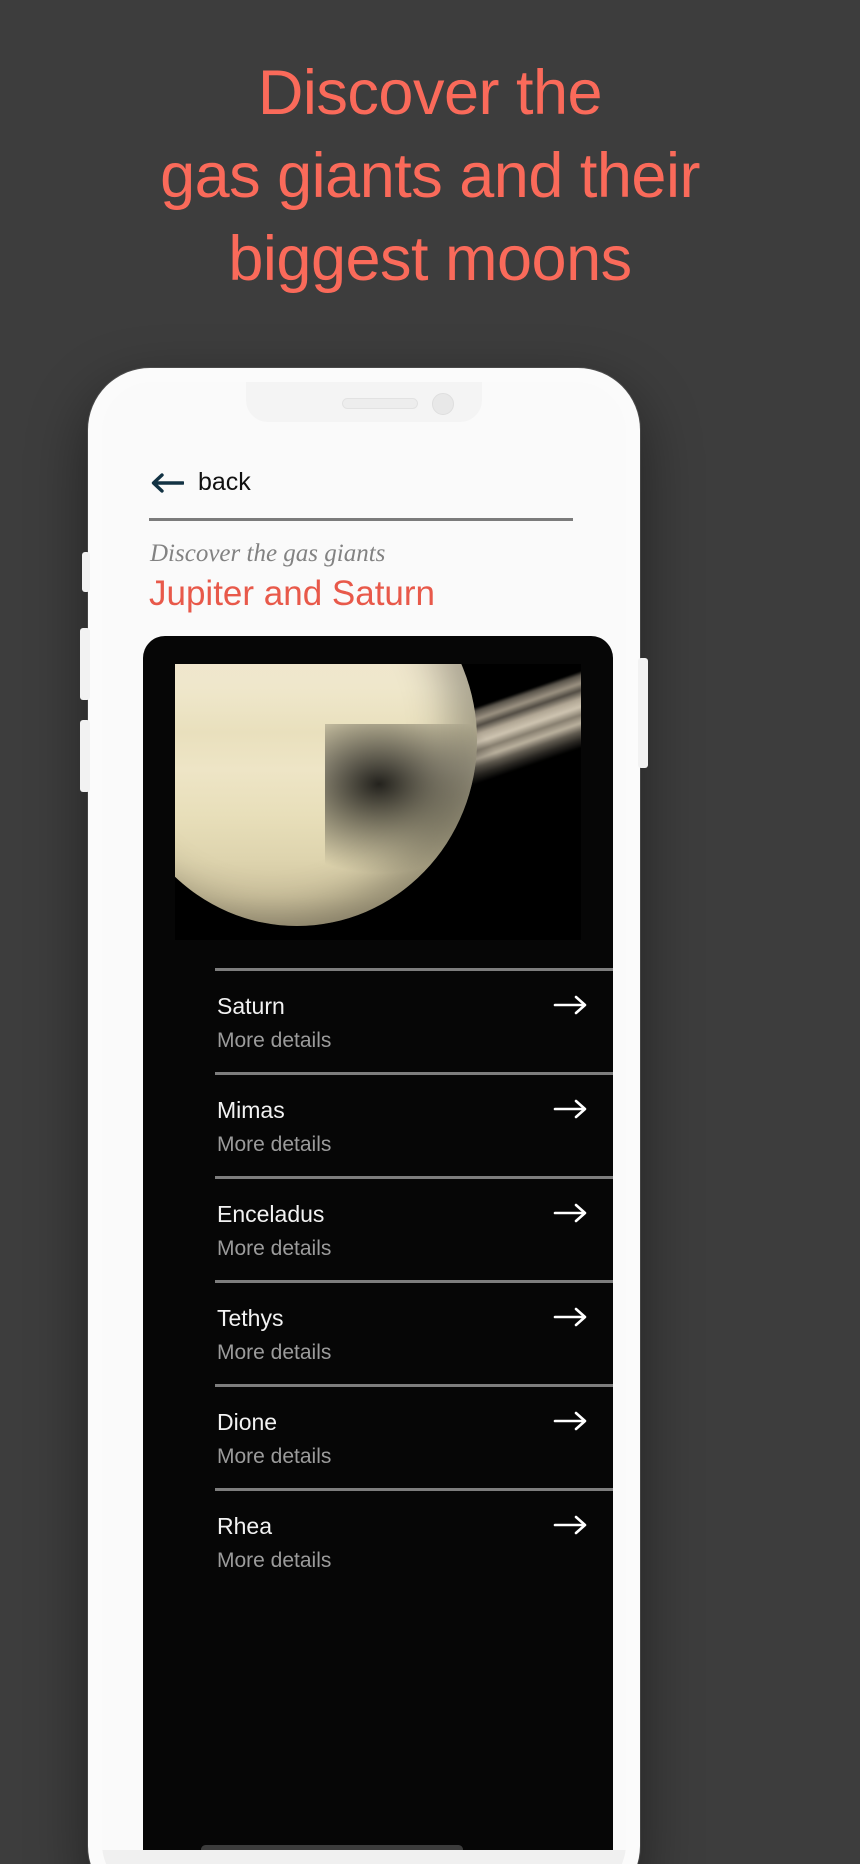  I want to click on list-item-name: Rhea, so click(244, 1526).